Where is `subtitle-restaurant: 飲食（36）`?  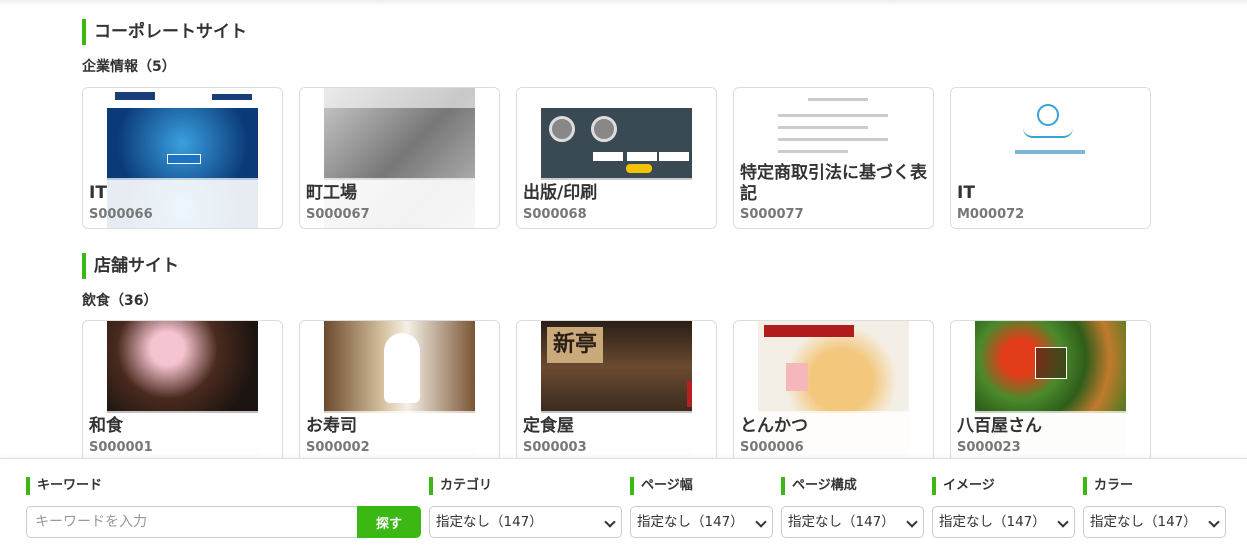
subtitle-restaurant: 飲食（36） is located at coordinates (120, 301).